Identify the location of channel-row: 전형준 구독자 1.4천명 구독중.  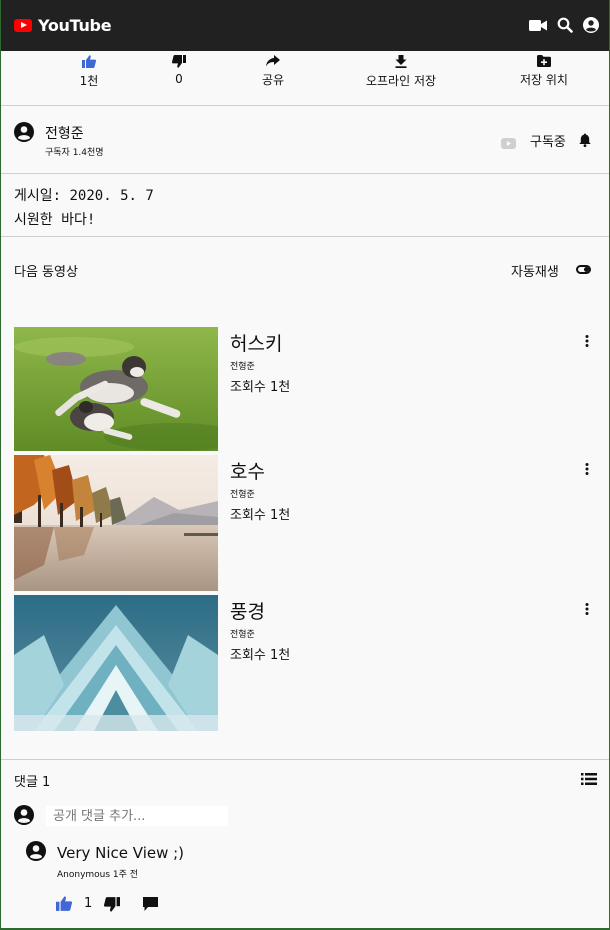
(305, 140).